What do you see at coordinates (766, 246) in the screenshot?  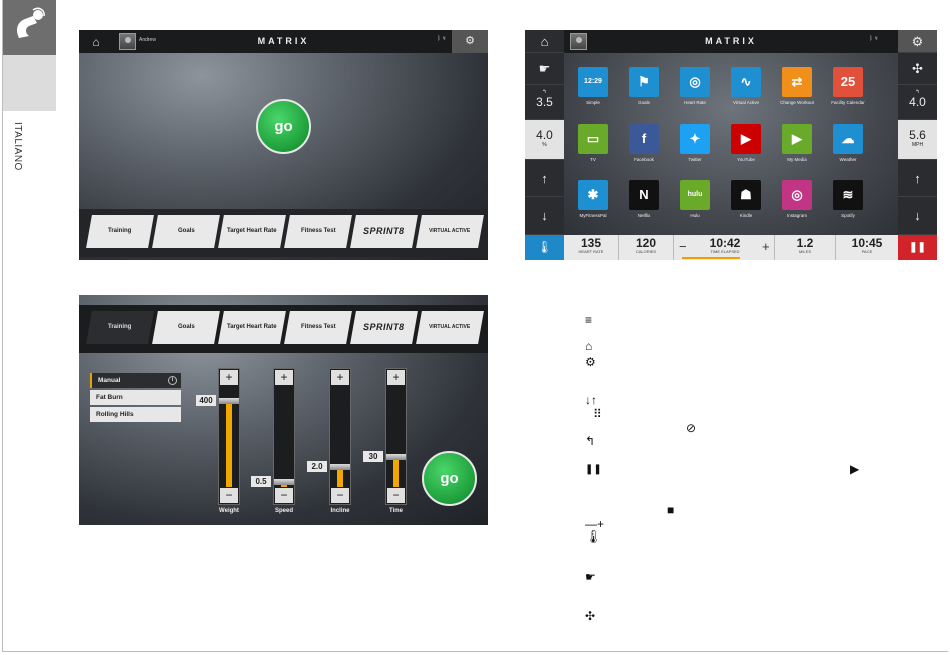 I see `plus-button: +` at bounding box center [766, 246].